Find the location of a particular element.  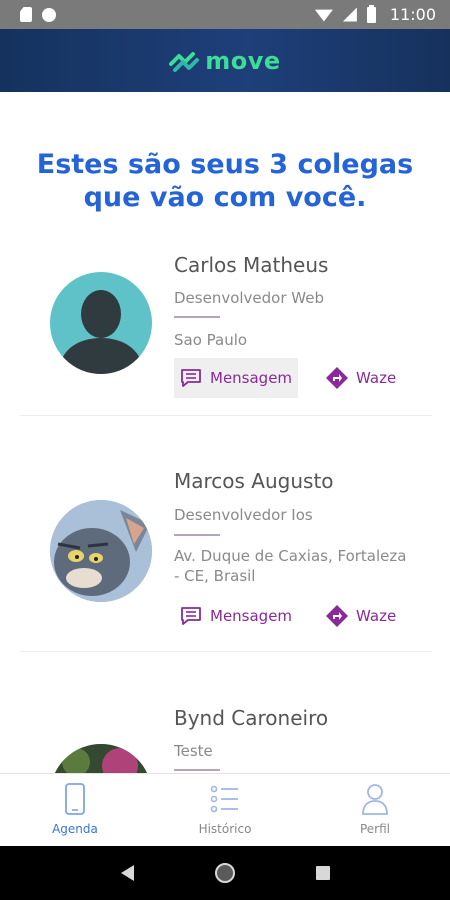

colleague-location: Sao Paulo is located at coordinates (211, 340).